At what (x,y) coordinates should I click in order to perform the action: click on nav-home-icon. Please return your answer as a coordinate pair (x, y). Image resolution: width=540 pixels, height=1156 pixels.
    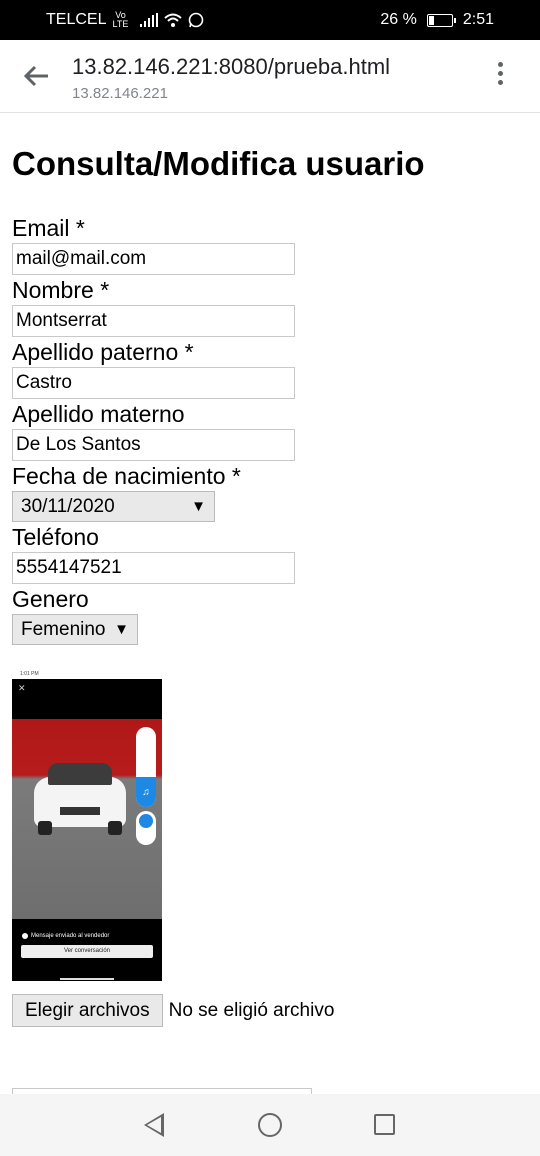
    Looking at the image, I should click on (270, 1125).